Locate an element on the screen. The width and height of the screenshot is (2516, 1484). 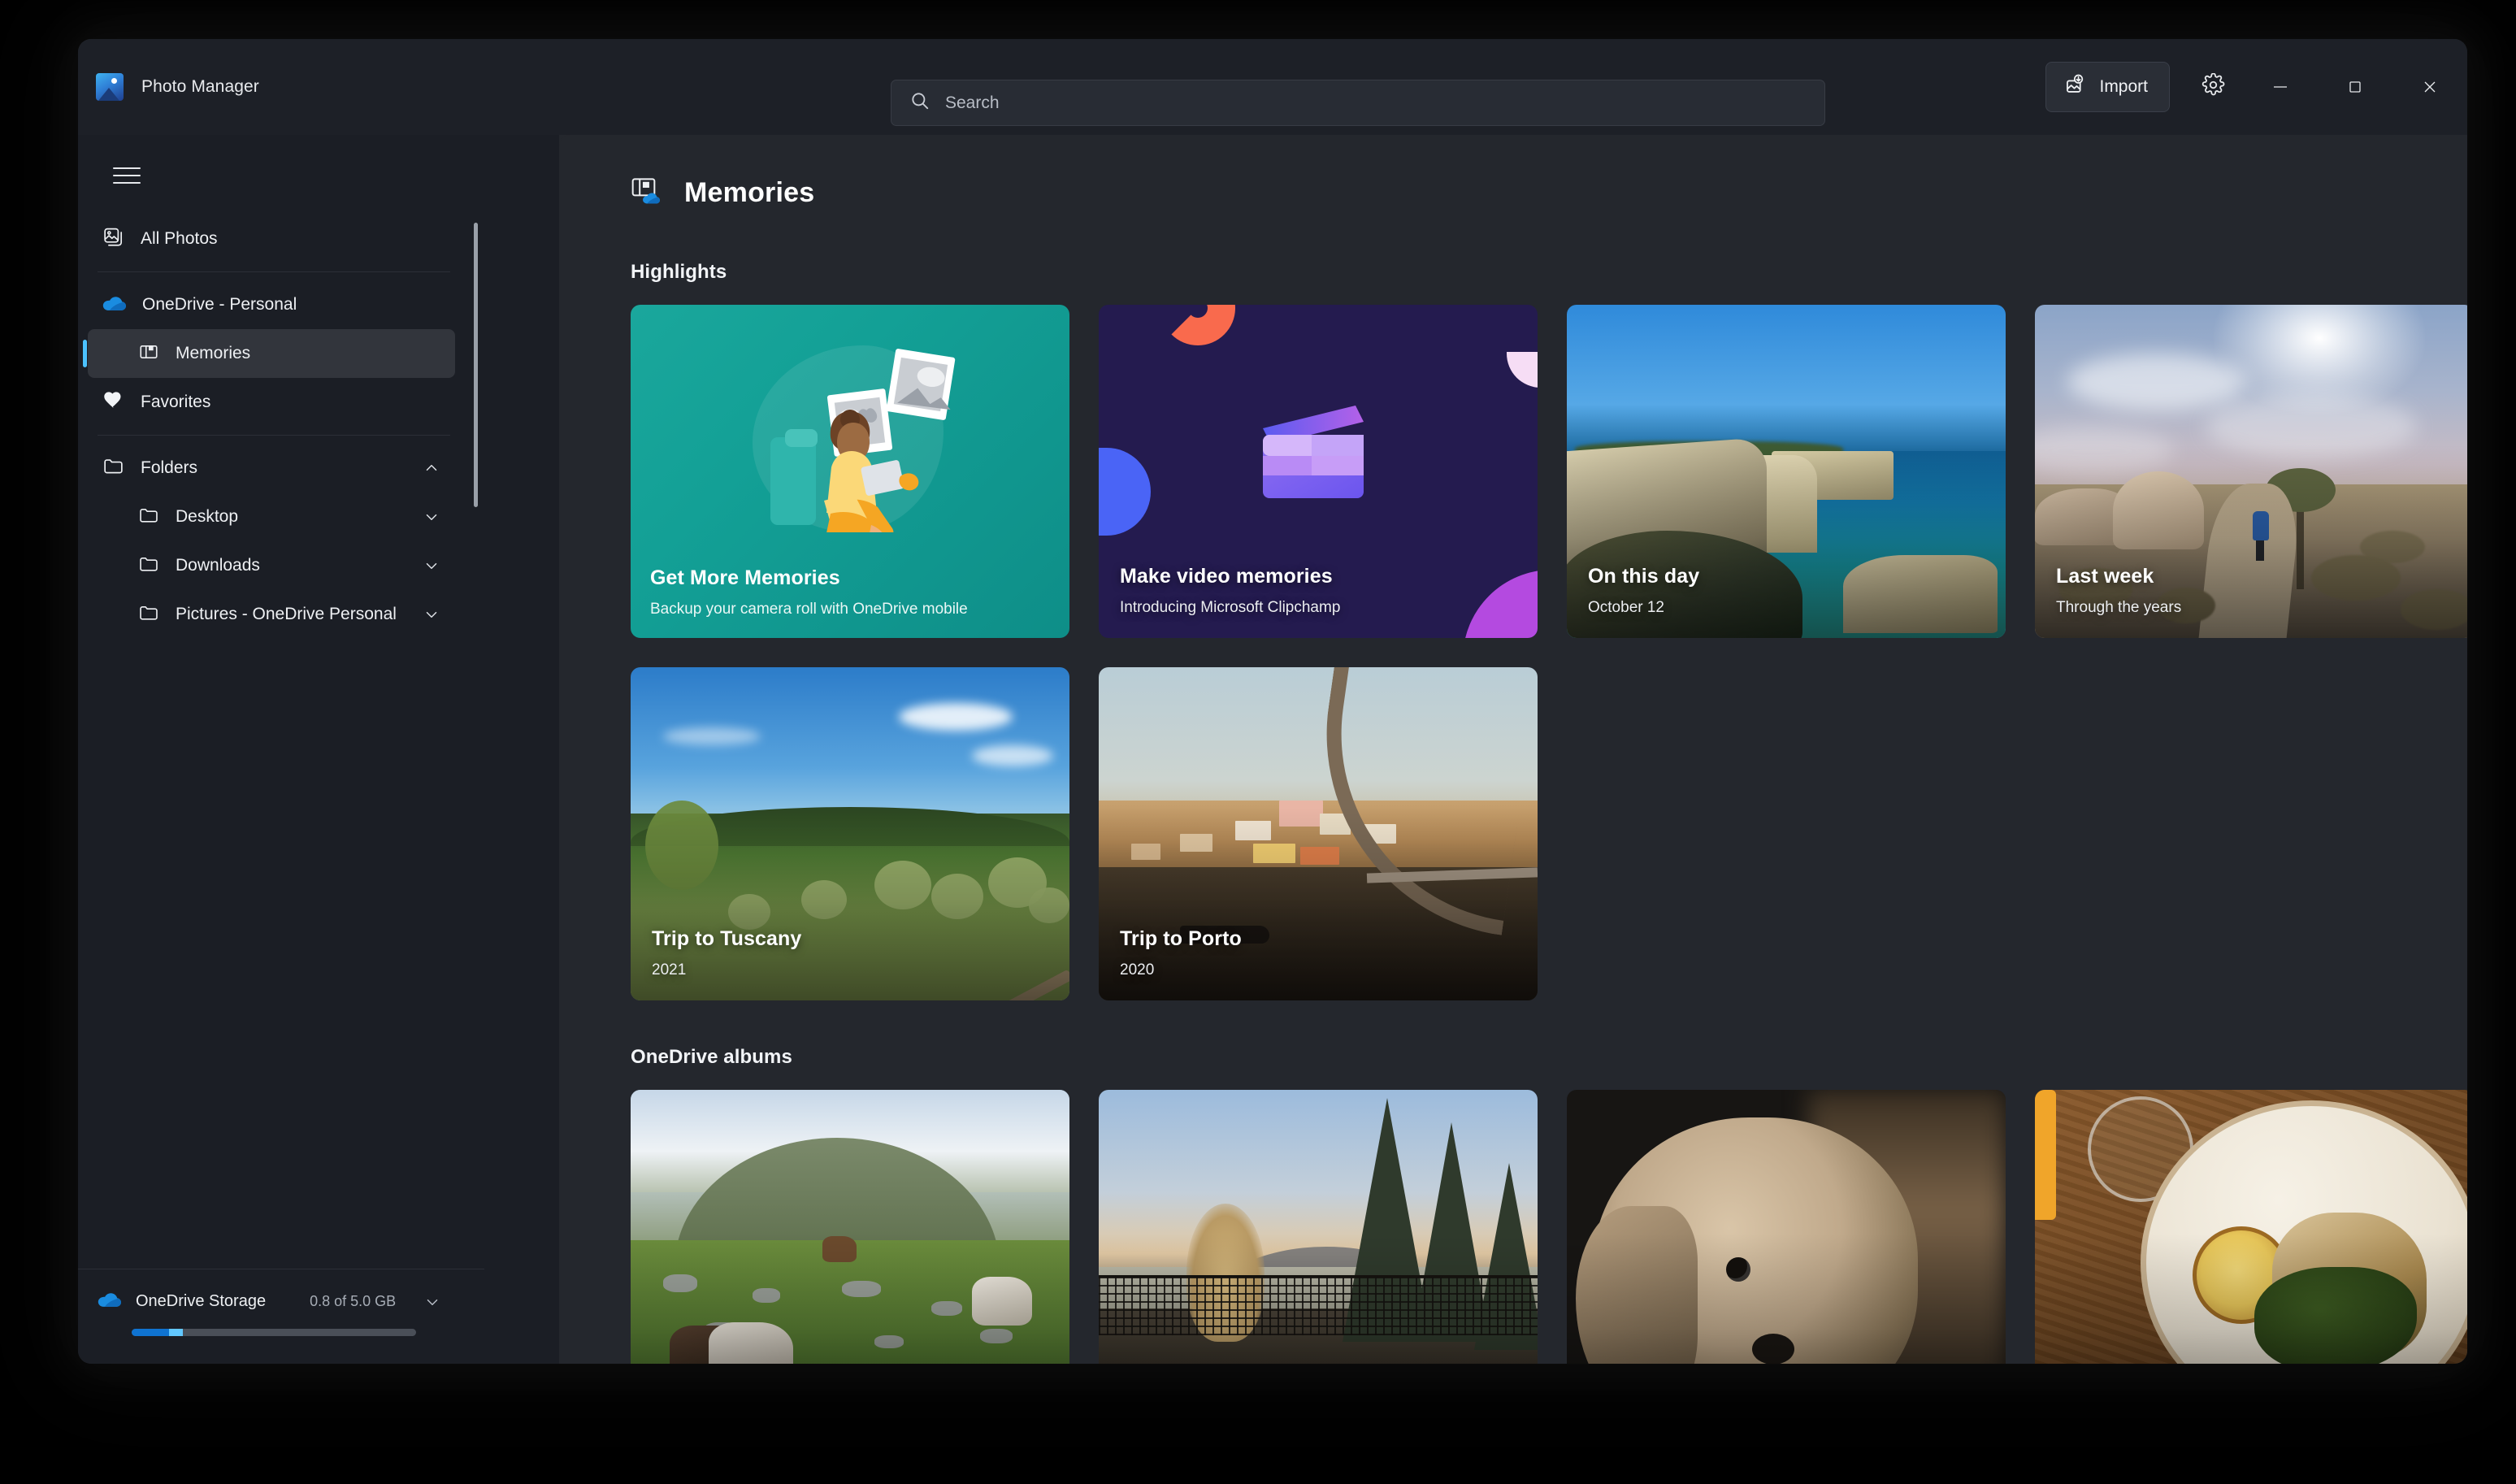
app-title: Photo Manager is located at coordinates (200, 86).